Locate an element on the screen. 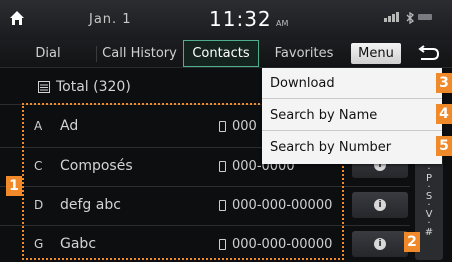  callout-4: 4 is located at coordinates (444, 114).